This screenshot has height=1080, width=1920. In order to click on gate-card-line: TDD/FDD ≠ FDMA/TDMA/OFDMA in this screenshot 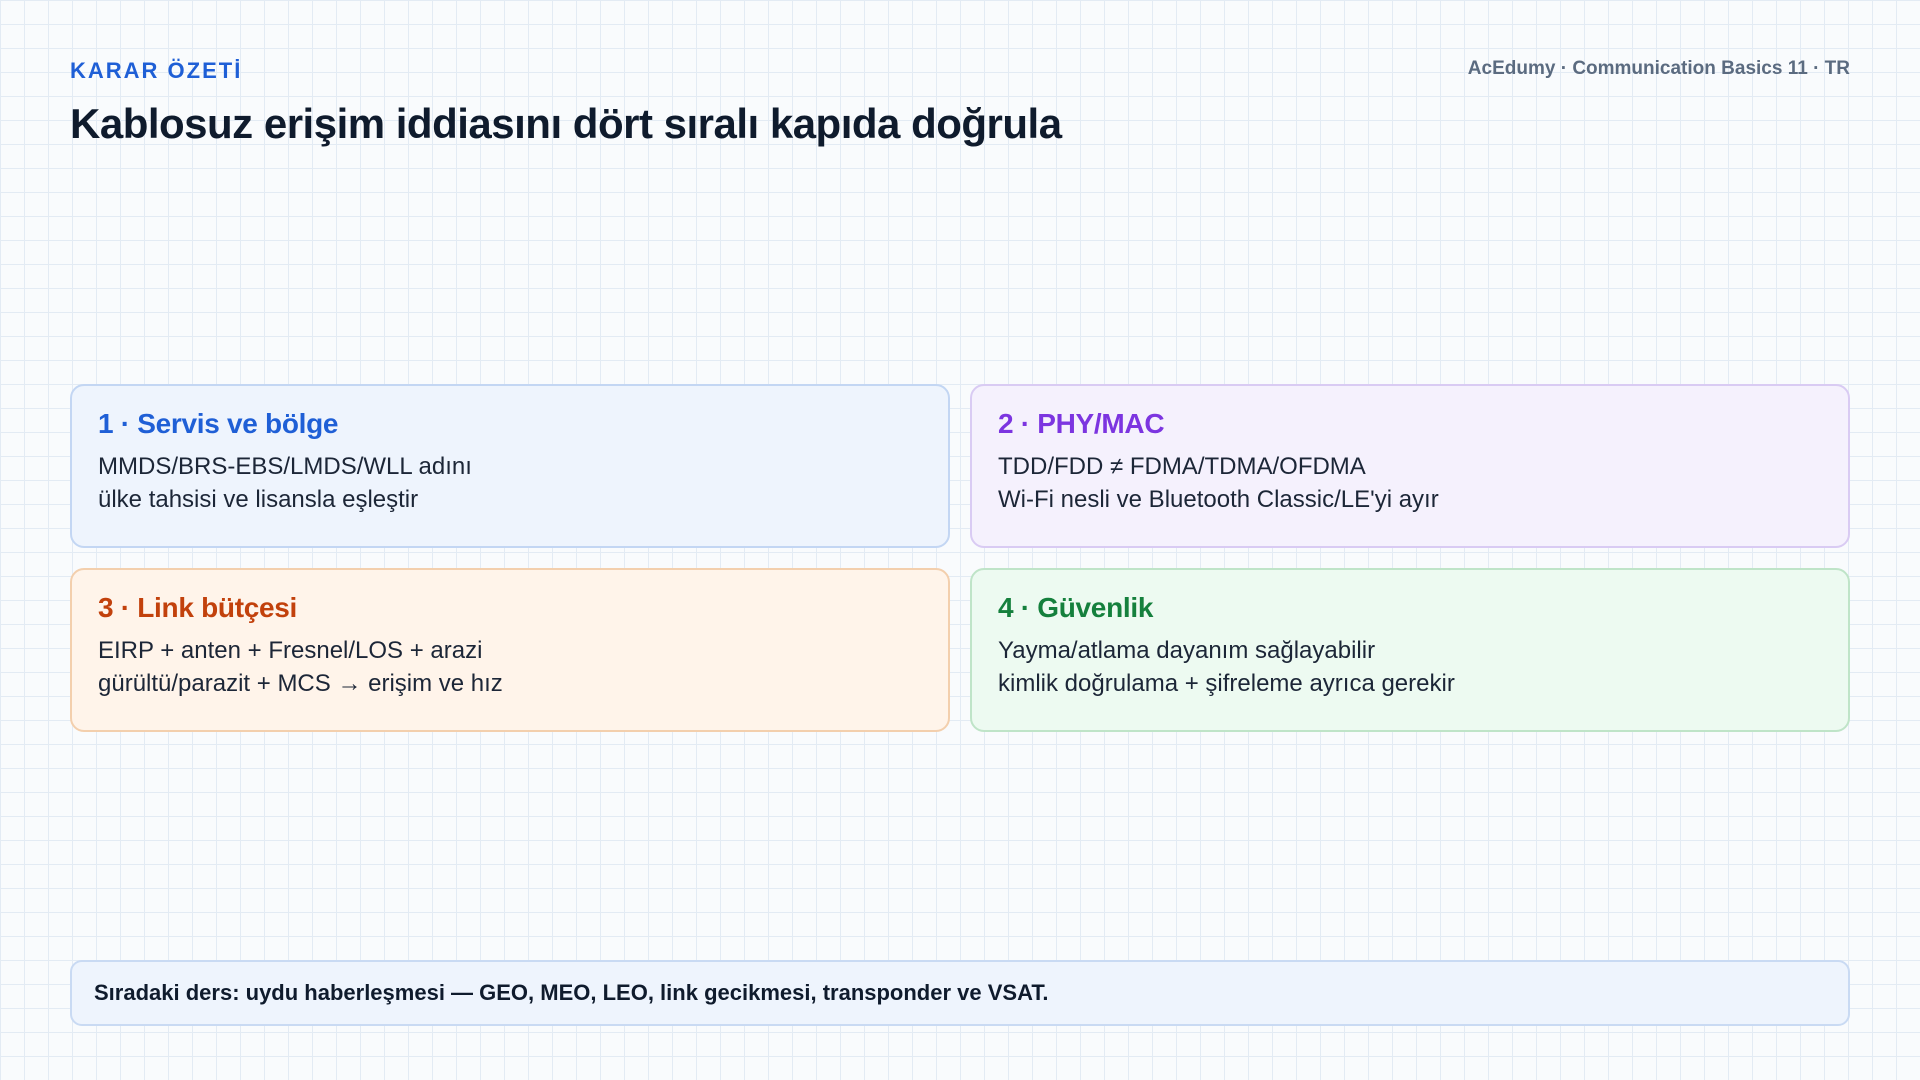, I will do `click(1182, 466)`.